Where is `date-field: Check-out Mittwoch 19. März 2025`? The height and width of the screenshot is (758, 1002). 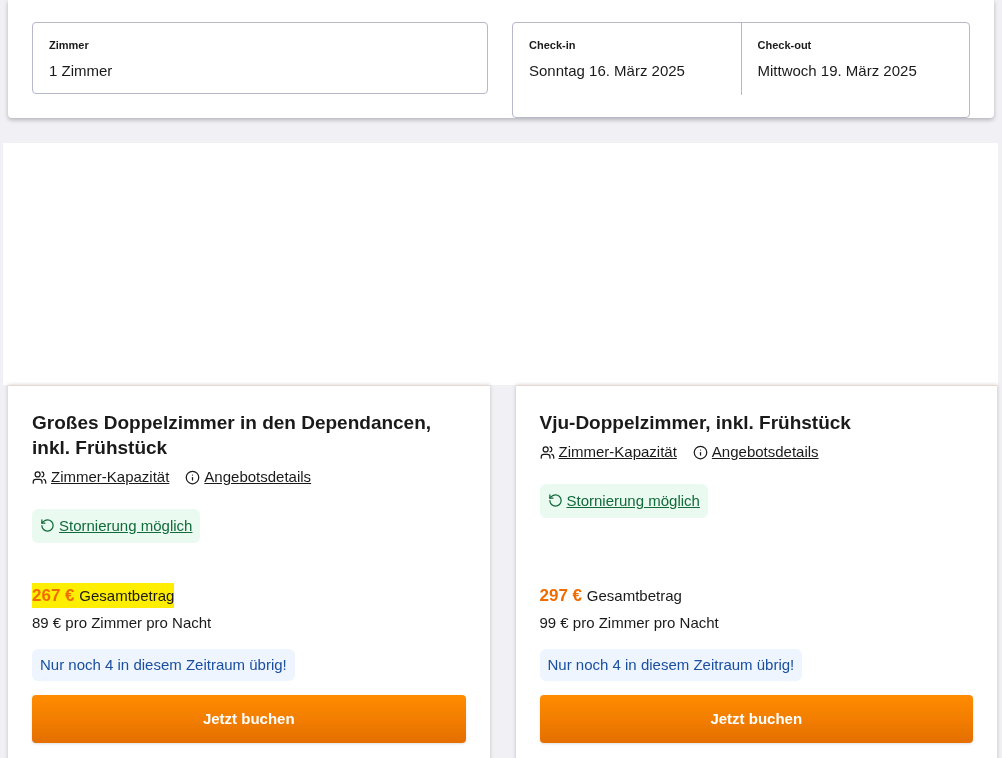
date-field: Check-out Mittwoch 19. März 2025 is located at coordinates (855, 59).